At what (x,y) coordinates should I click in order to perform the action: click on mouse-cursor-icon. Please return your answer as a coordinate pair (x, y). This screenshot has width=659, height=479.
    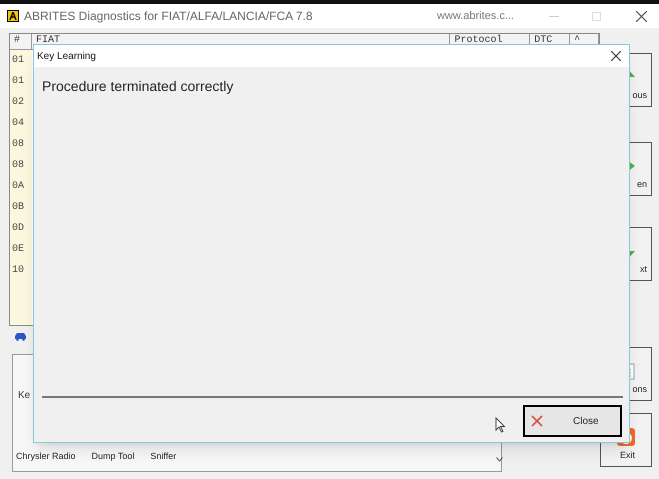
    Looking at the image, I should click on (500, 425).